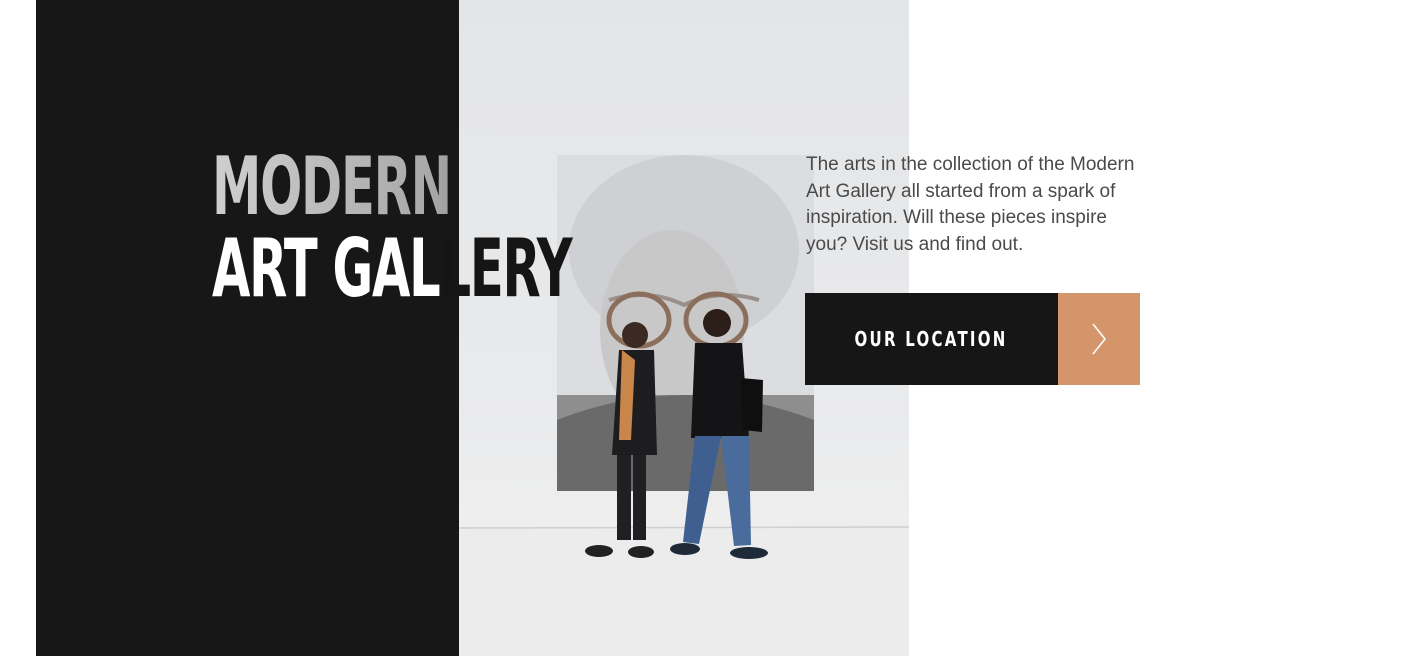 The width and height of the screenshot is (1419, 672). I want to click on hero-title: MODERN ART GALLERY, so click(502, 228).